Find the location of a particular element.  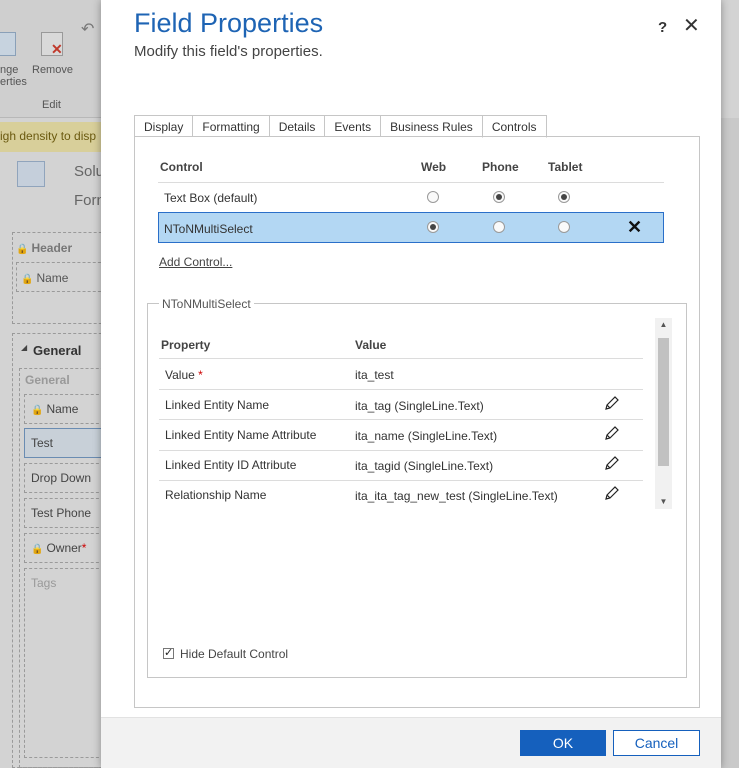

property-value: ita_tag (SingleLine.Text) is located at coordinates (419, 406).